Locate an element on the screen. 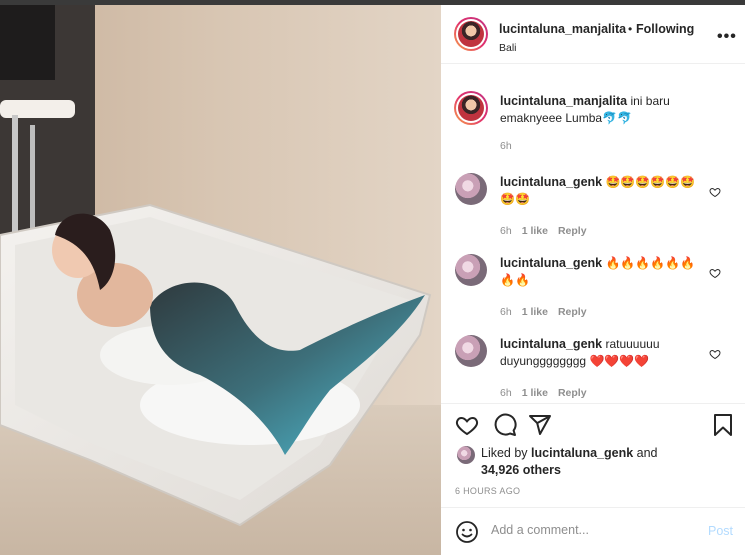  add-comment-input is located at coordinates (591, 530).